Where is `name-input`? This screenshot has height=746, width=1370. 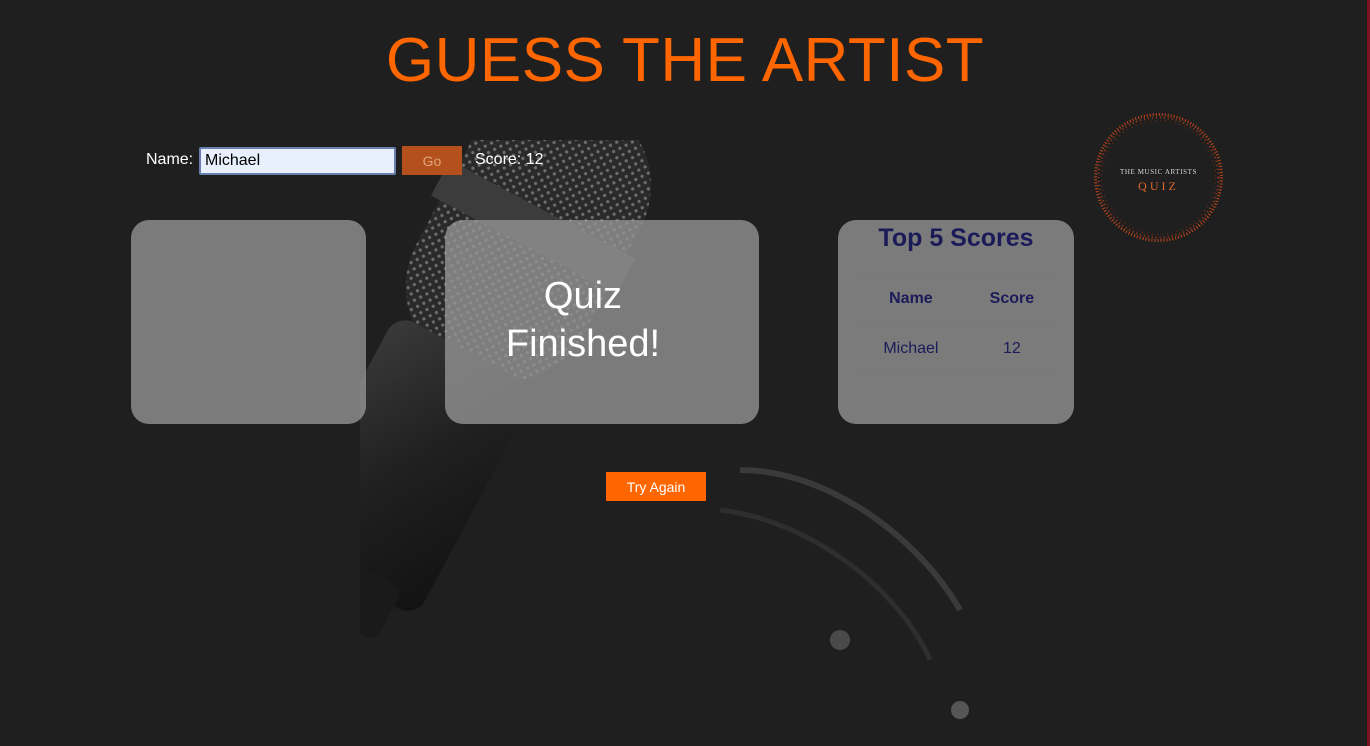
name-input is located at coordinates (297, 161).